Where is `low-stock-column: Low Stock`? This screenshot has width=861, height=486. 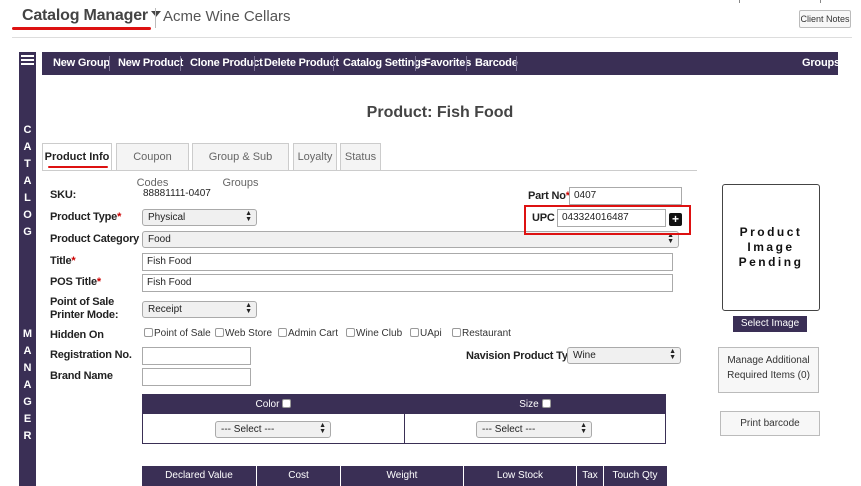
low-stock-column: Low Stock is located at coordinates (520, 475).